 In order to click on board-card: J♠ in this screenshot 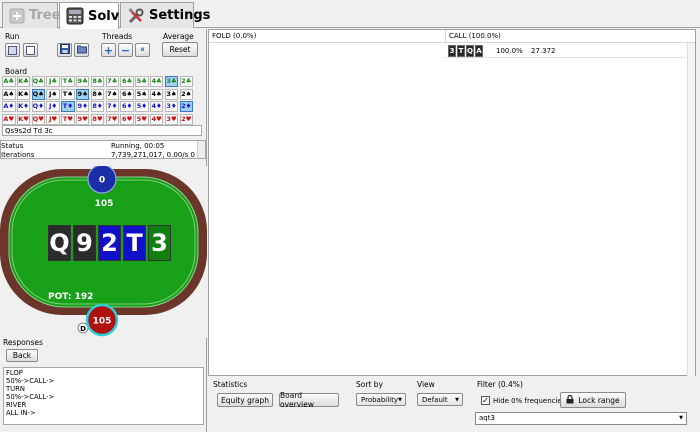, I will do `click(53, 94)`.